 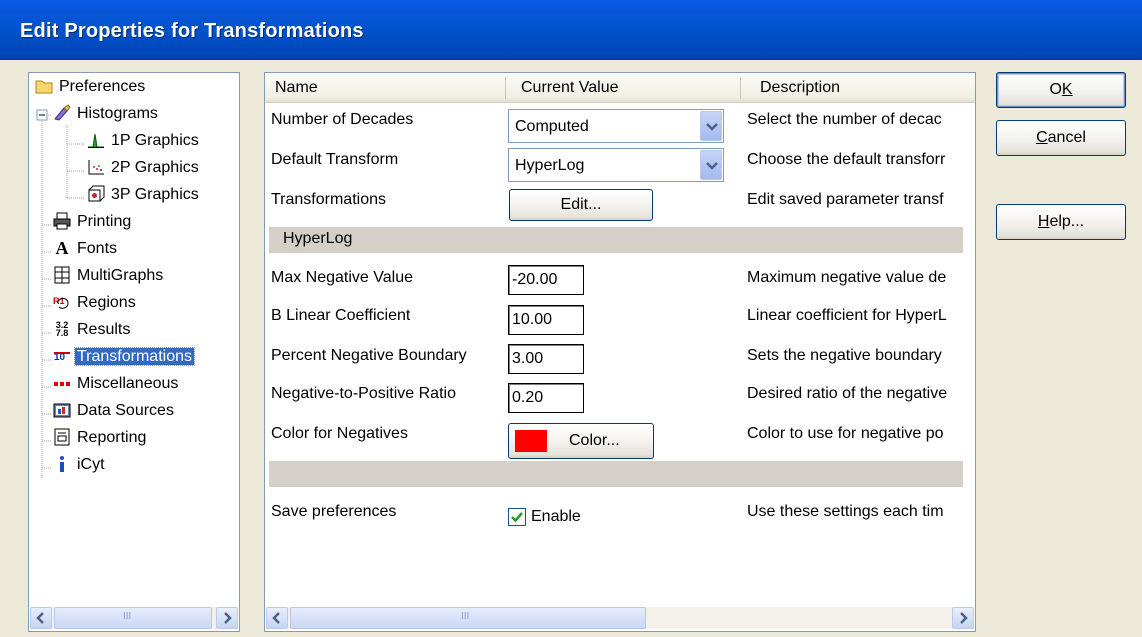 I want to click on row-description: Desired ratio of the negative, so click(x=847, y=393).